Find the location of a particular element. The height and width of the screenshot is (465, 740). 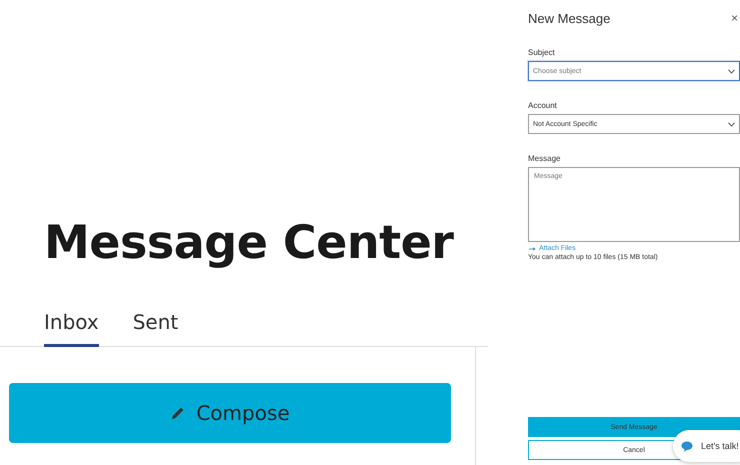

speech-bubble-icon is located at coordinates (687, 446).